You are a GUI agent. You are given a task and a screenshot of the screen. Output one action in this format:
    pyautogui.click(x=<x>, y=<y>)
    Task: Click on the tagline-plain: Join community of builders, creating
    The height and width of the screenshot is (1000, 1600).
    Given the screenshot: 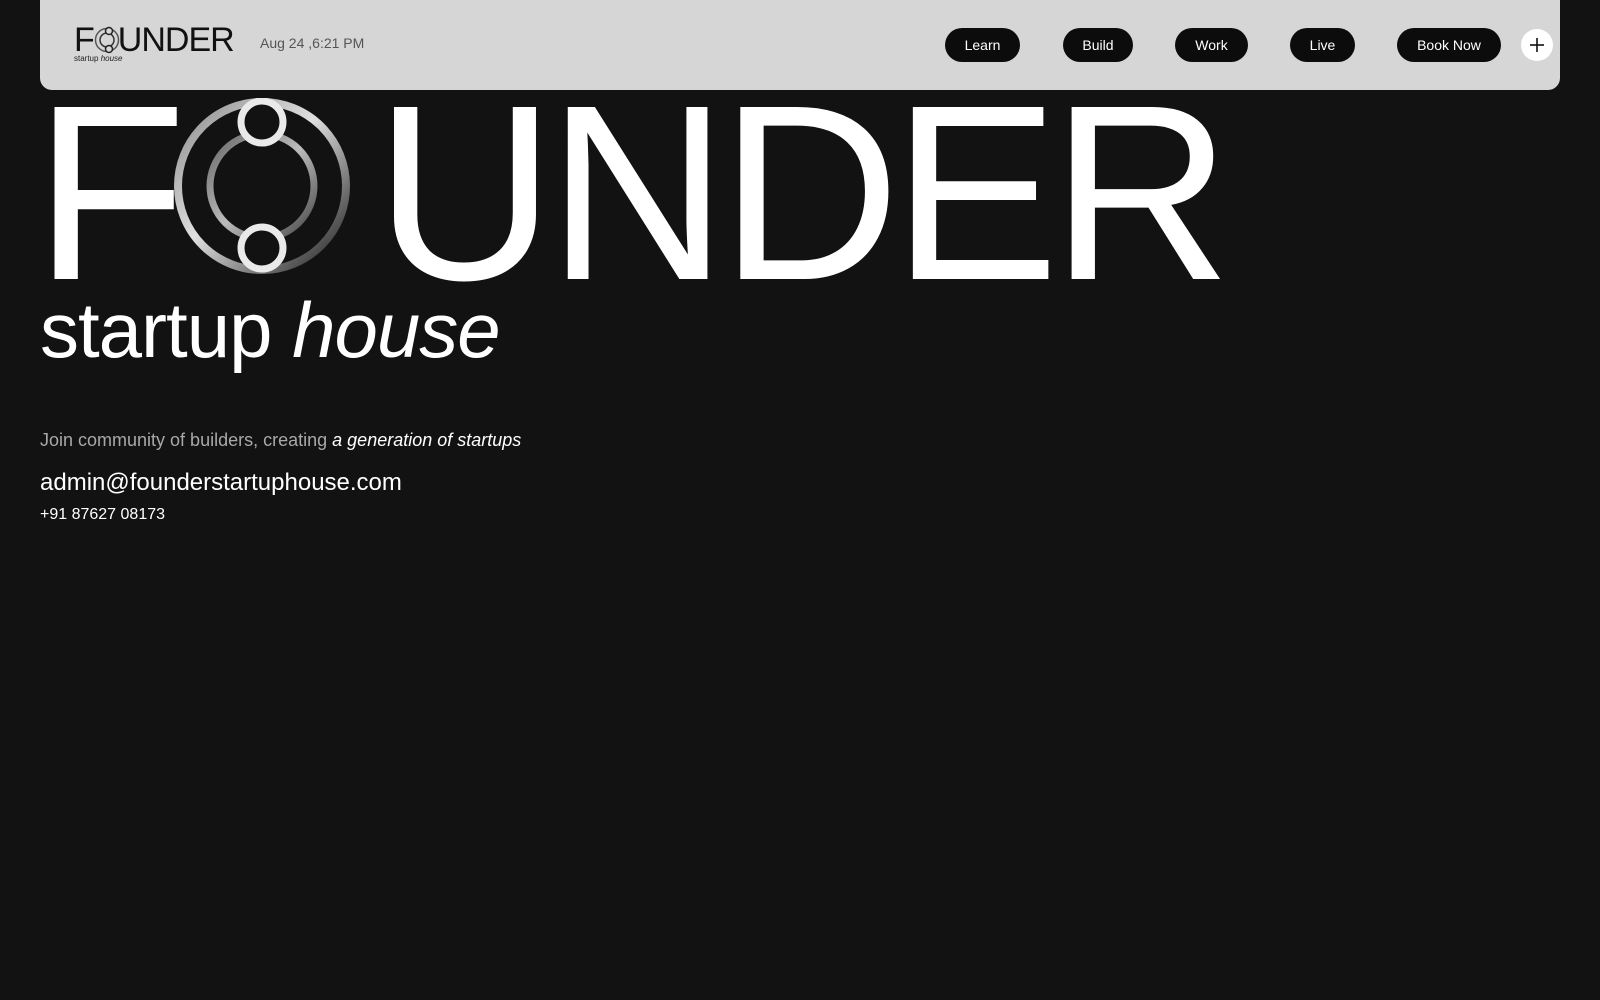 What is the action you would take?
    pyautogui.click(x=184, y=440)
    